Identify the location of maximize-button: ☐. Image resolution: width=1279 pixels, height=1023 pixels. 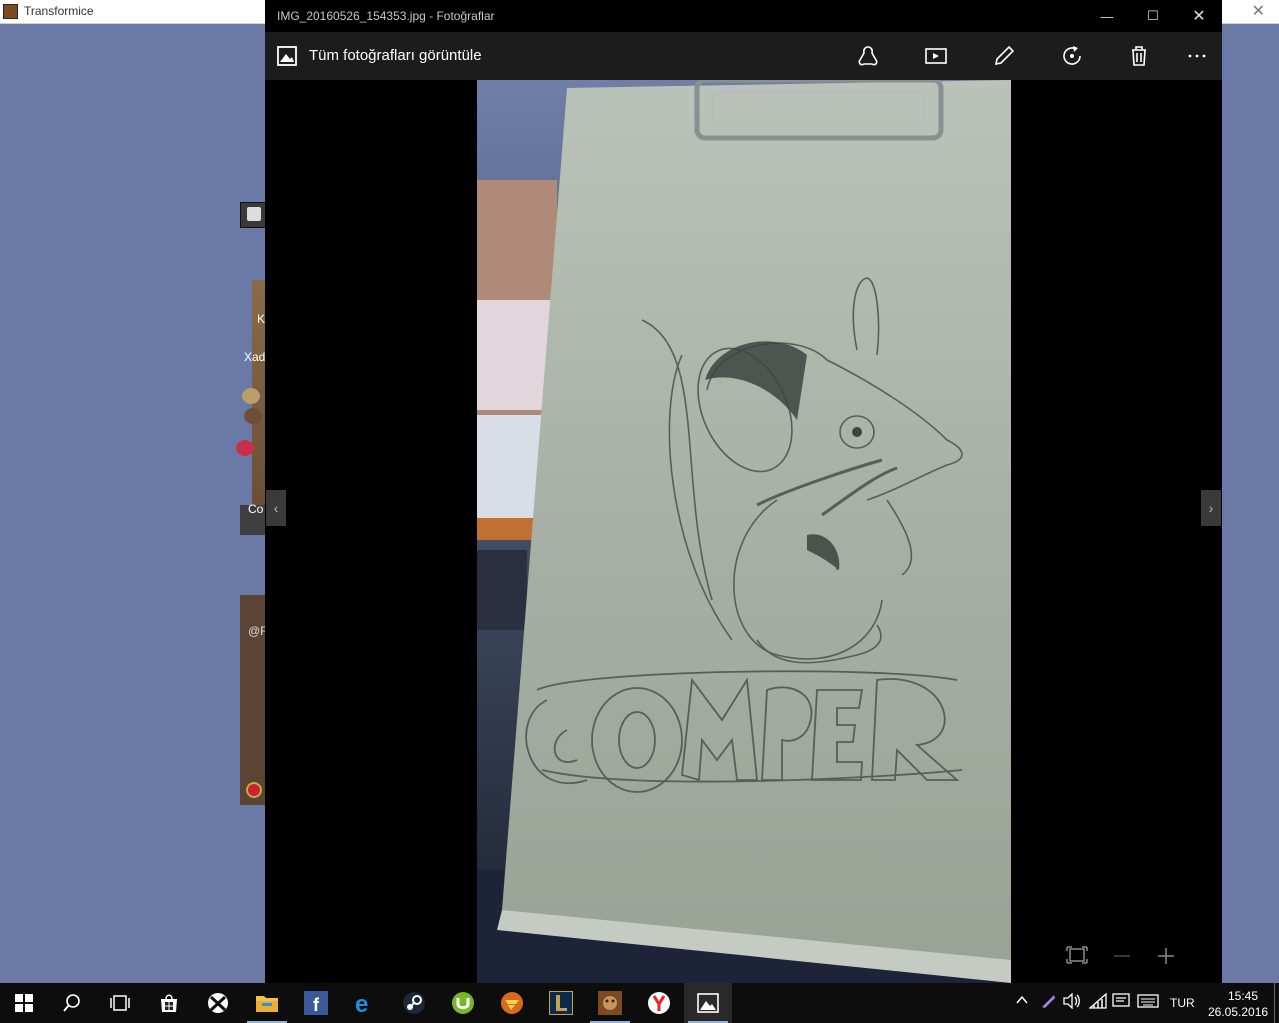
(1153, 16).